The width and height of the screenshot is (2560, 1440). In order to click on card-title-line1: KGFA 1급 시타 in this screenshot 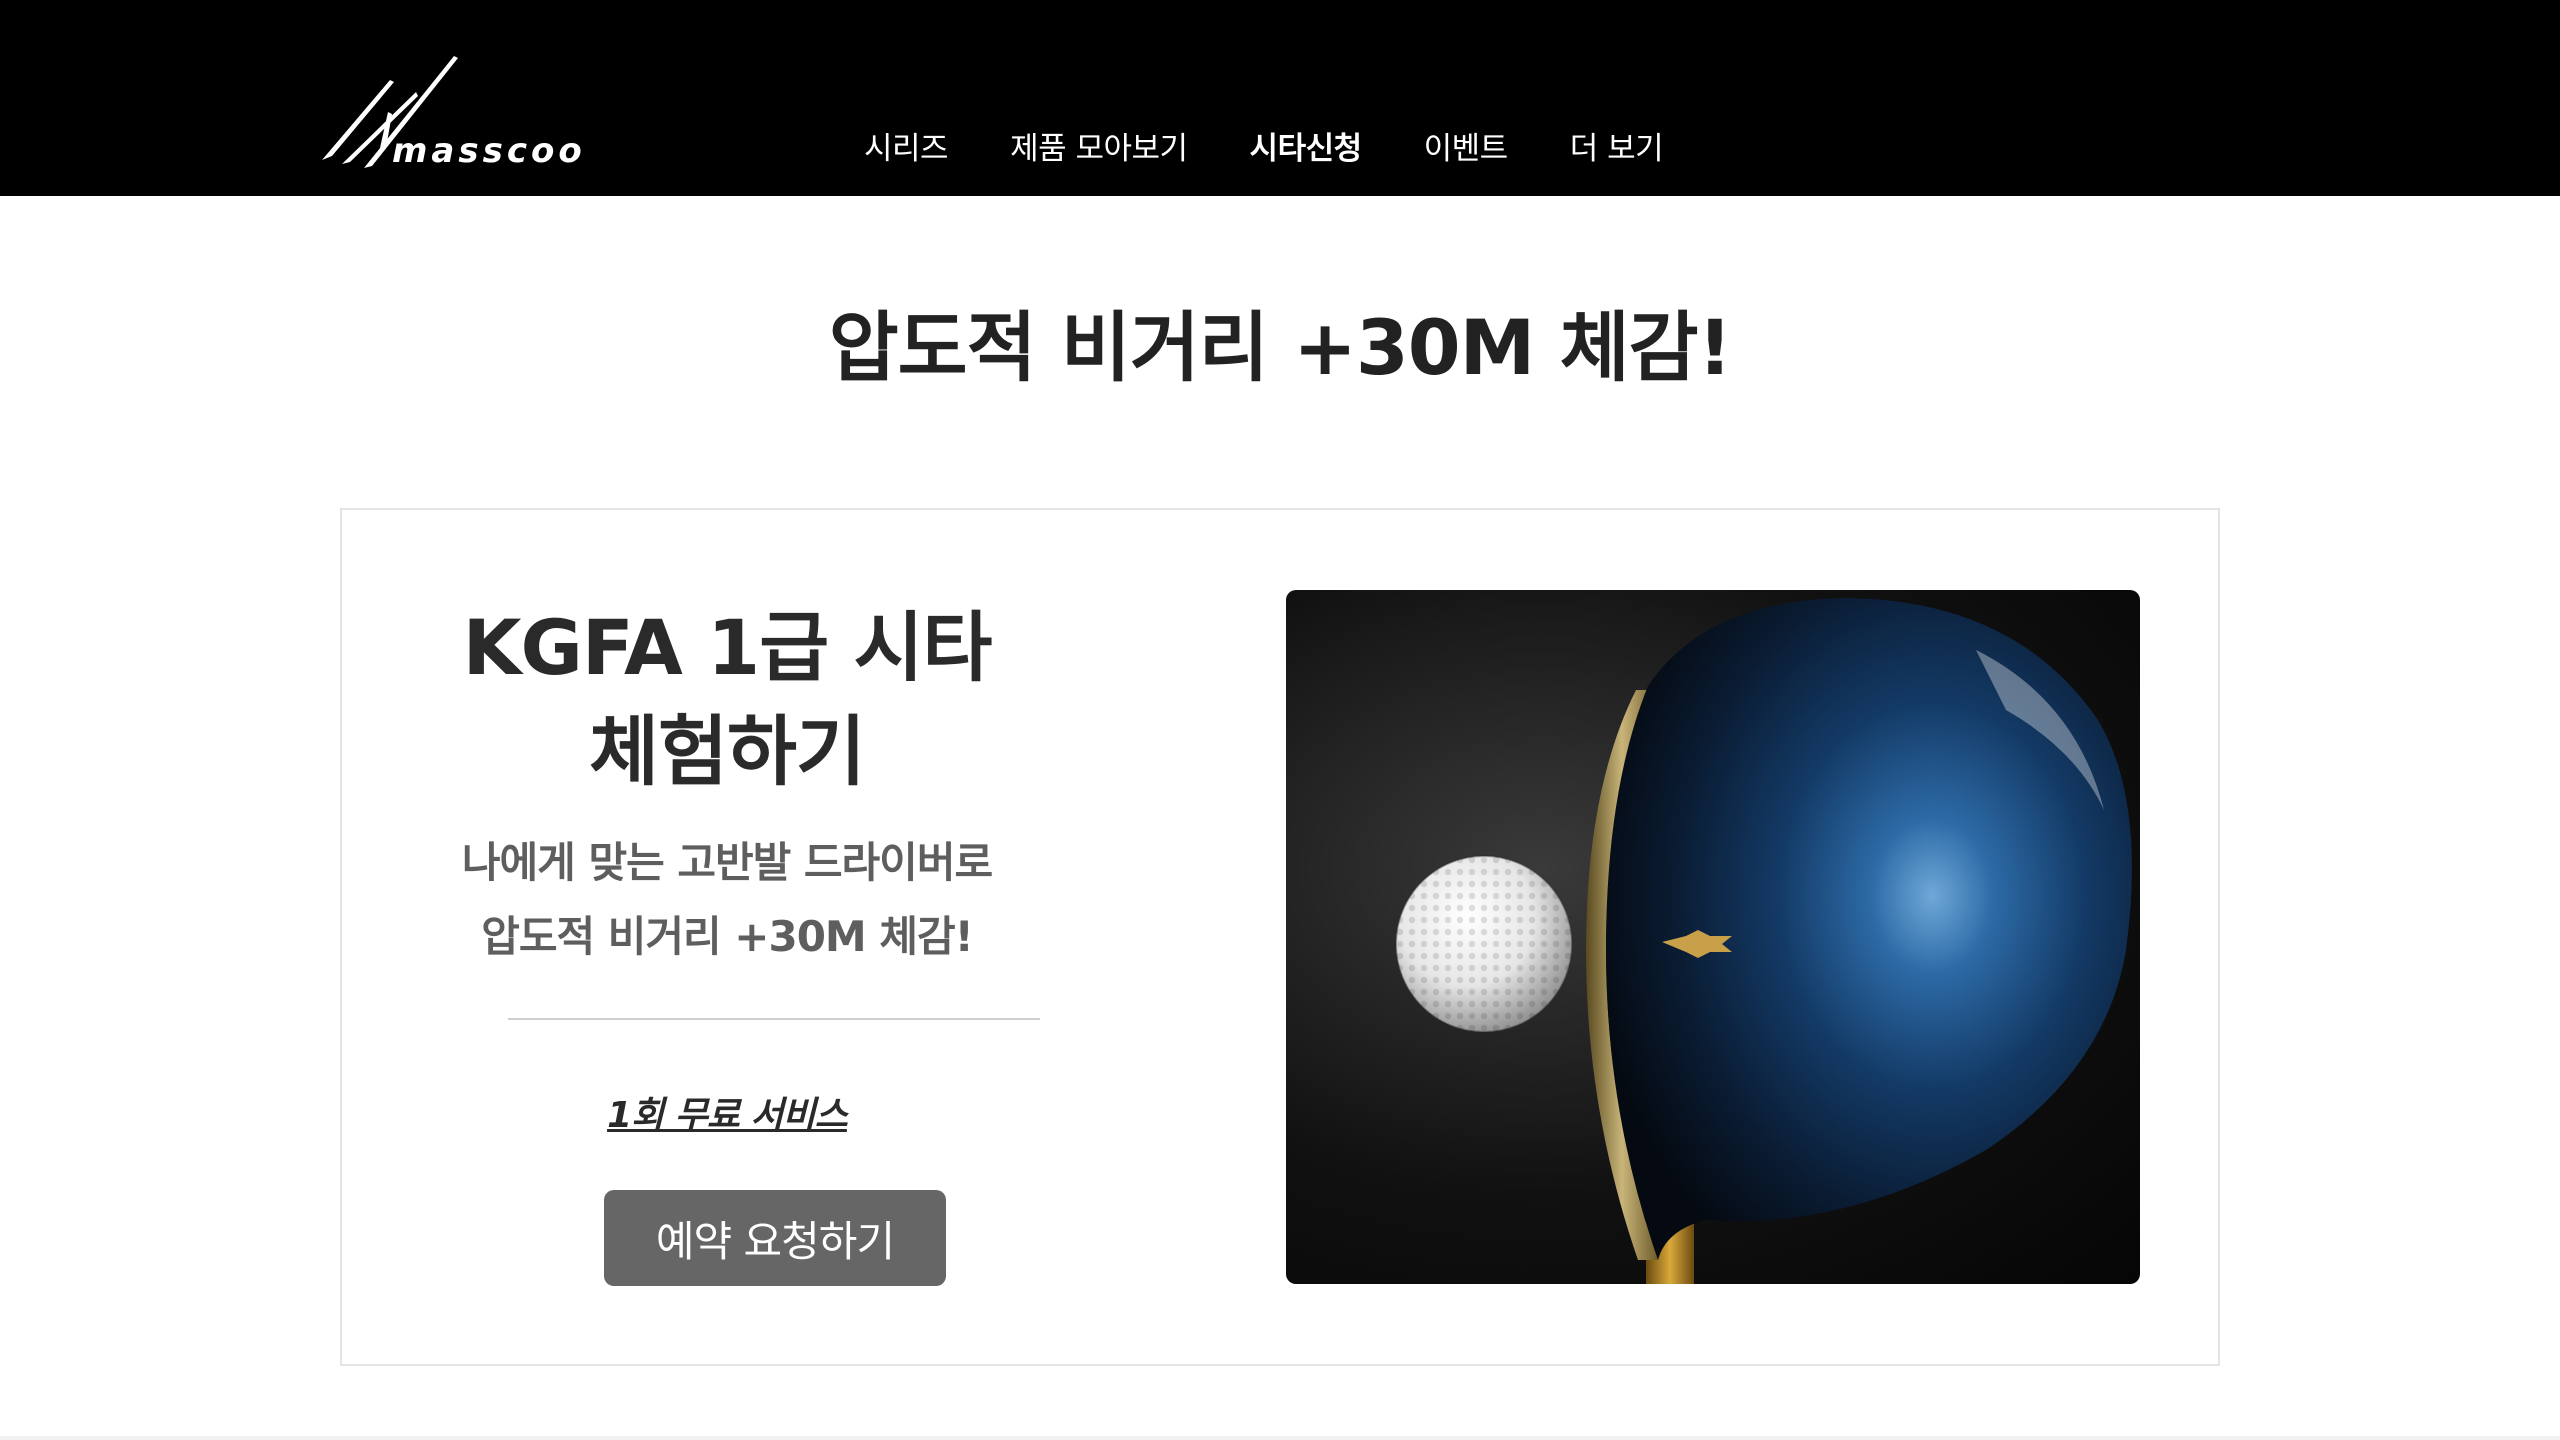, I will do `click(727, 647)`.